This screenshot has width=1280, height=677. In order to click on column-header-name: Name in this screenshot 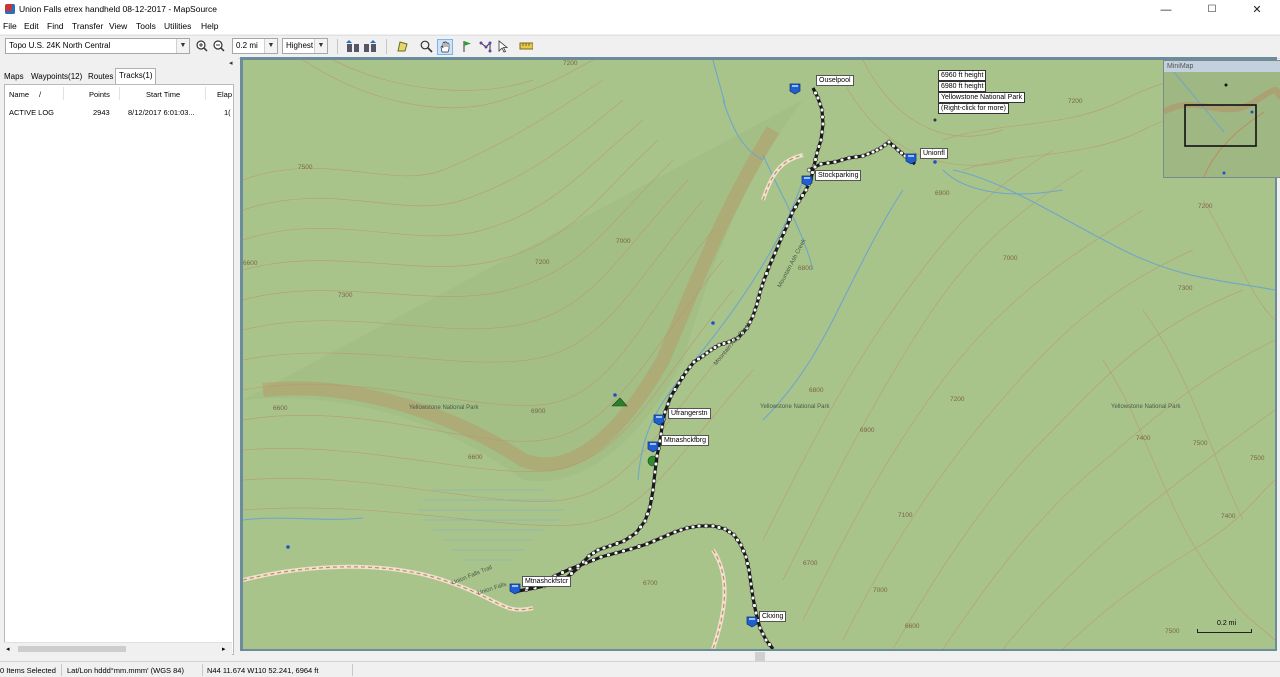, I will do `click(19, 94)`.